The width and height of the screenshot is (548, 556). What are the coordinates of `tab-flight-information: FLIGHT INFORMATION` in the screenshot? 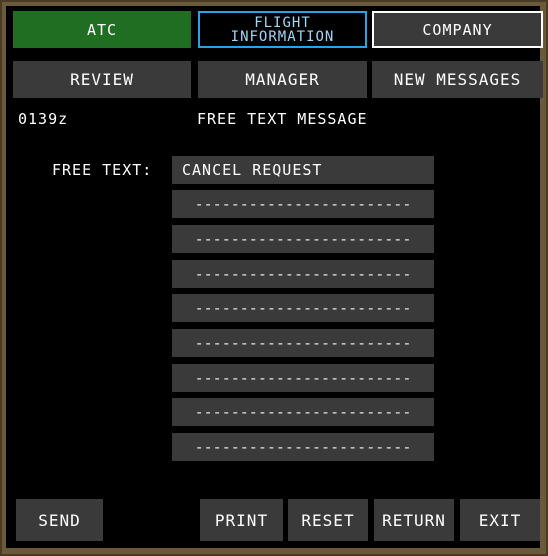 It's located at (282, 29).